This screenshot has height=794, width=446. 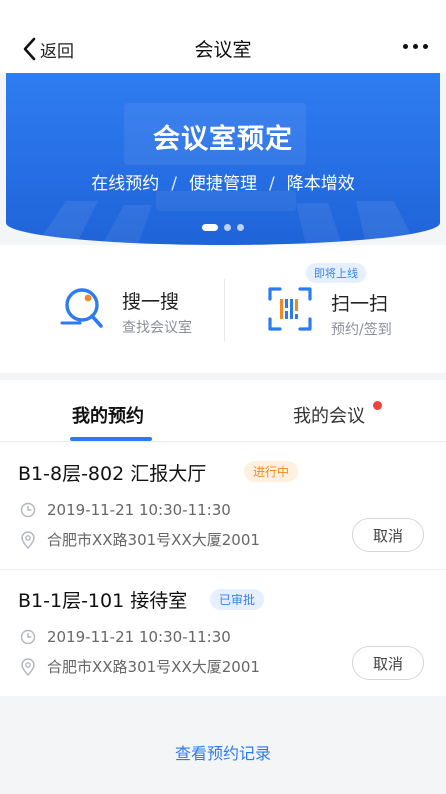 I want to click on notification-dot, so click(x=377, y=405).